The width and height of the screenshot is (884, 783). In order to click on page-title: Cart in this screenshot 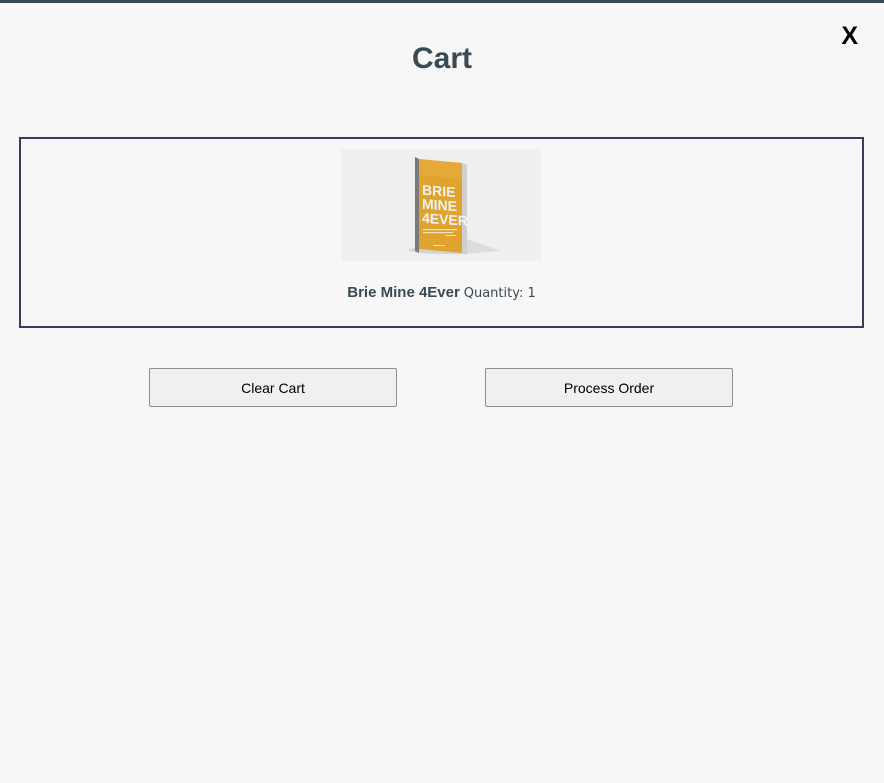, I will do `click(441, 58)`.